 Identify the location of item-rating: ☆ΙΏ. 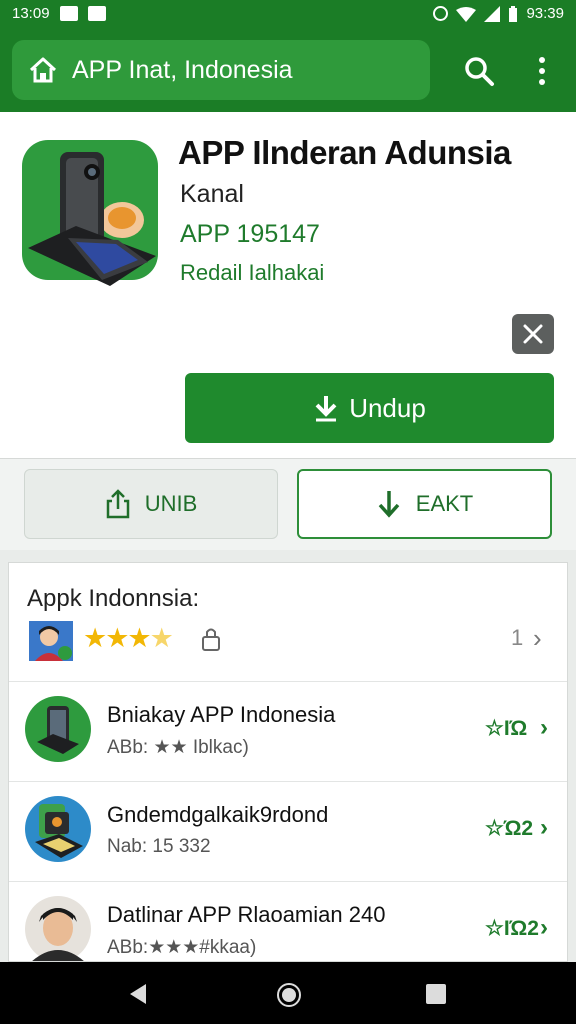
(506, 728).